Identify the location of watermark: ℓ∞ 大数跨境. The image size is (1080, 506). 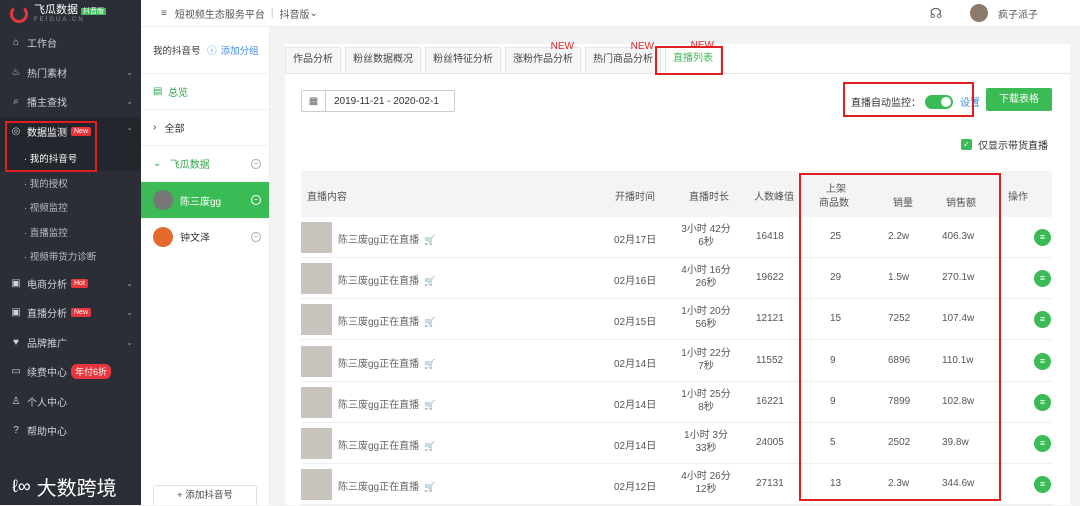
(64, 486).